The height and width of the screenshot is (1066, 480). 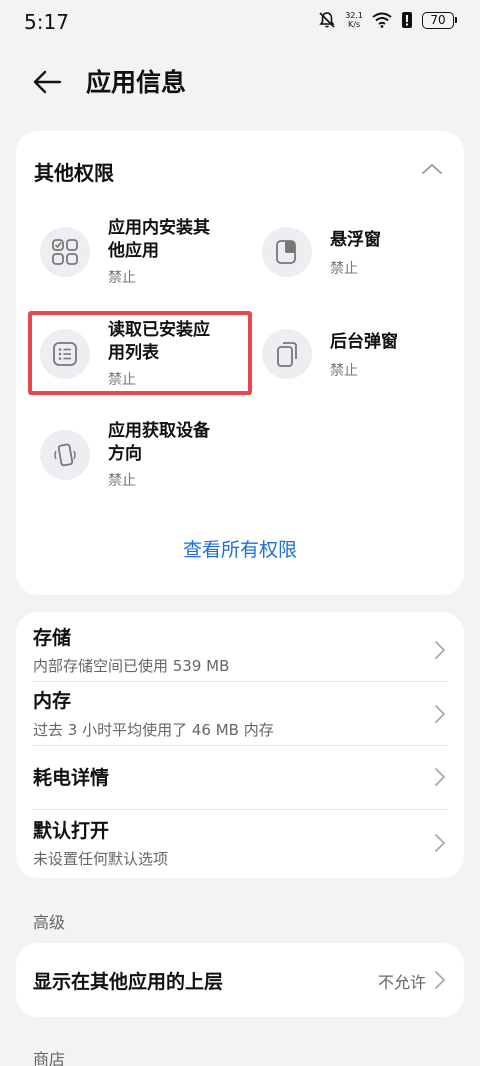 What do you see at coordinates (240, 843) in the screenshot?
I see `default-open-row: 默认打开 未设置任何默认选项` at bounding box center [240, 843].